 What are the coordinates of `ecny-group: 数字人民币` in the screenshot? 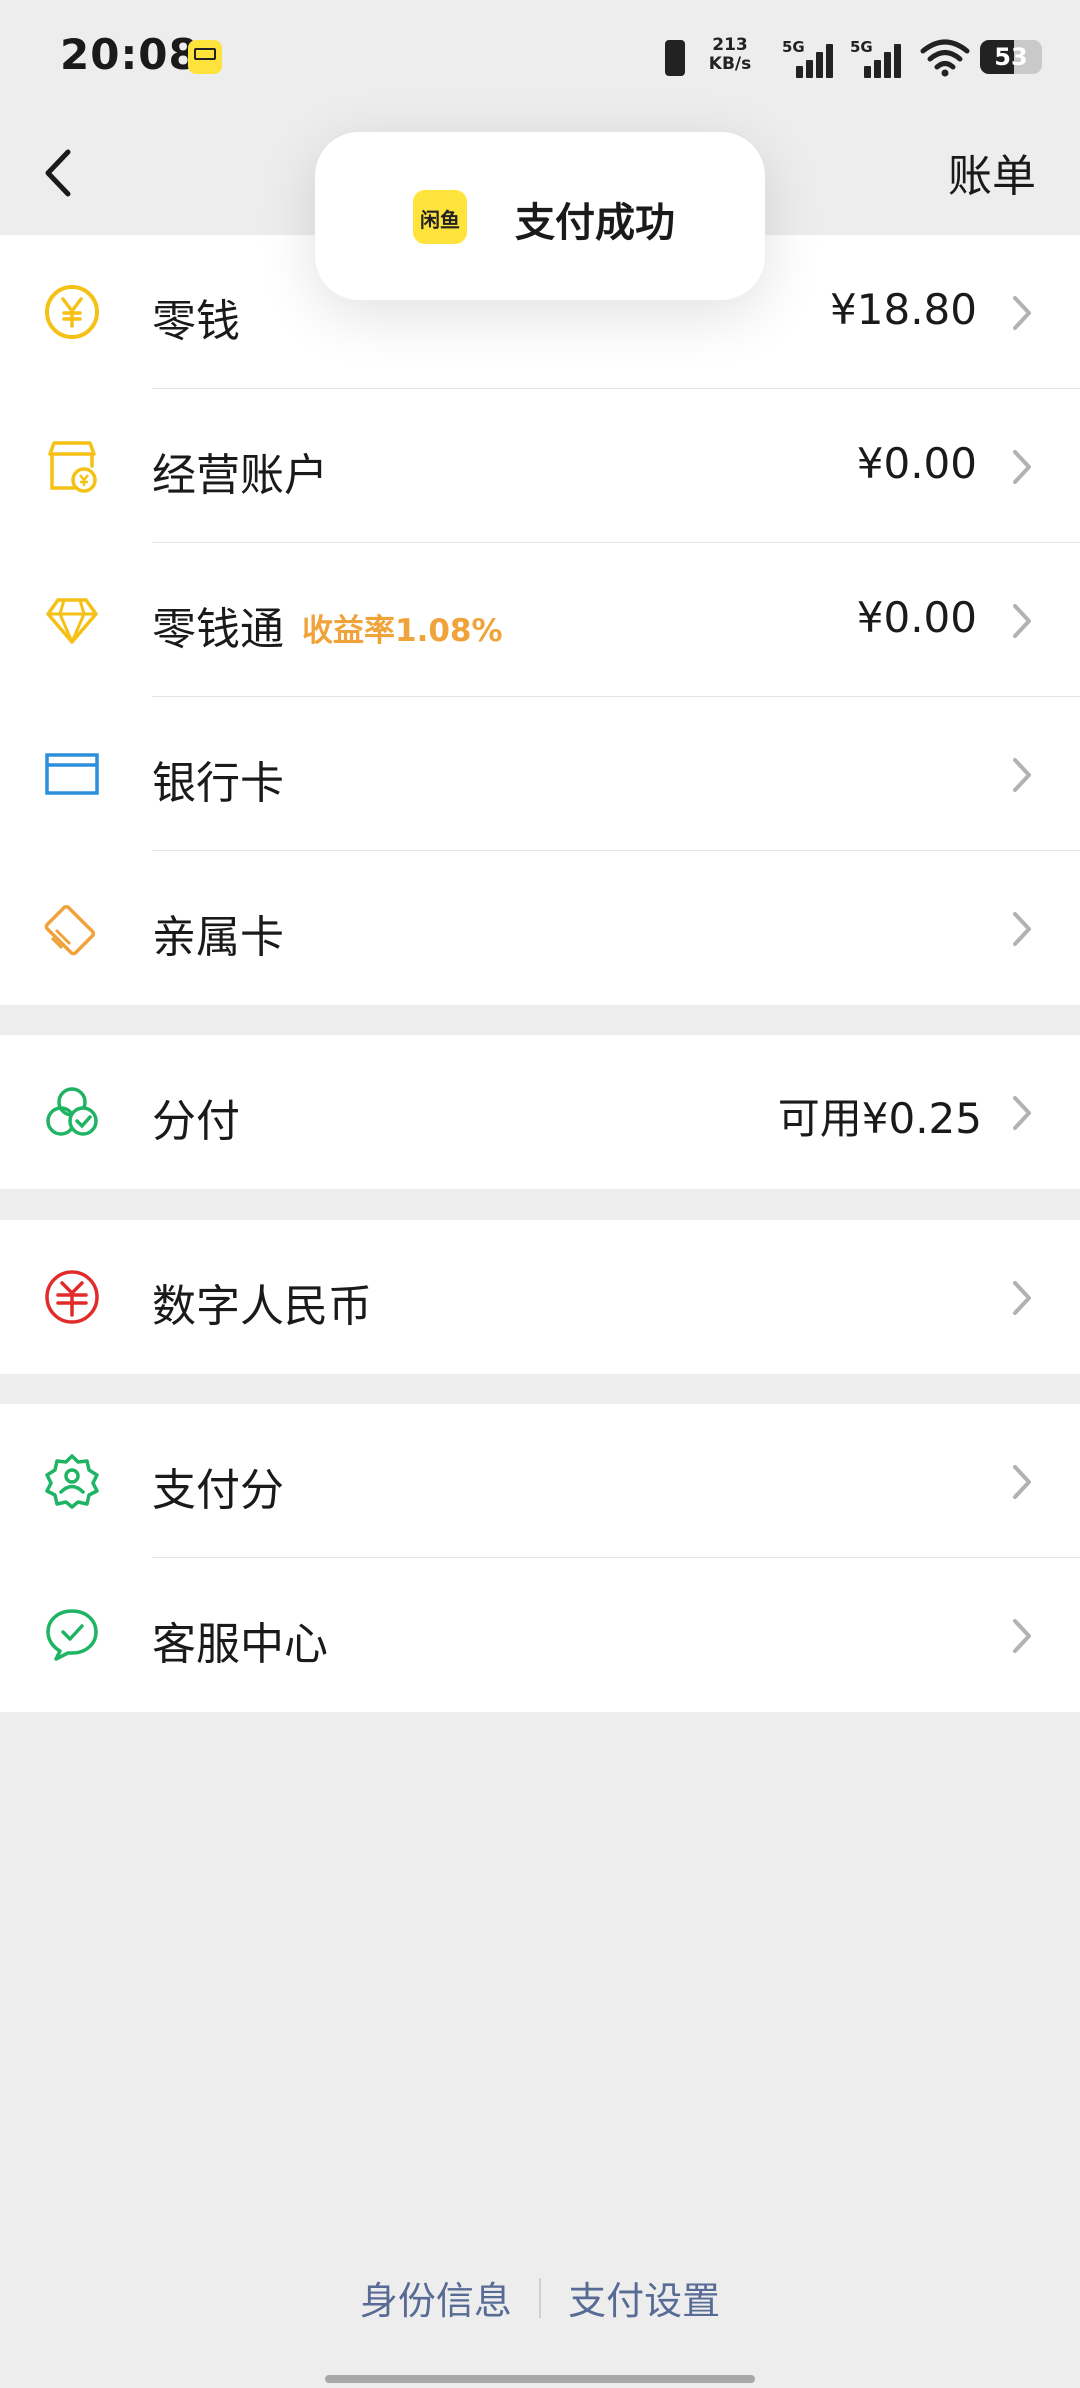 It's located at (540, 1297).